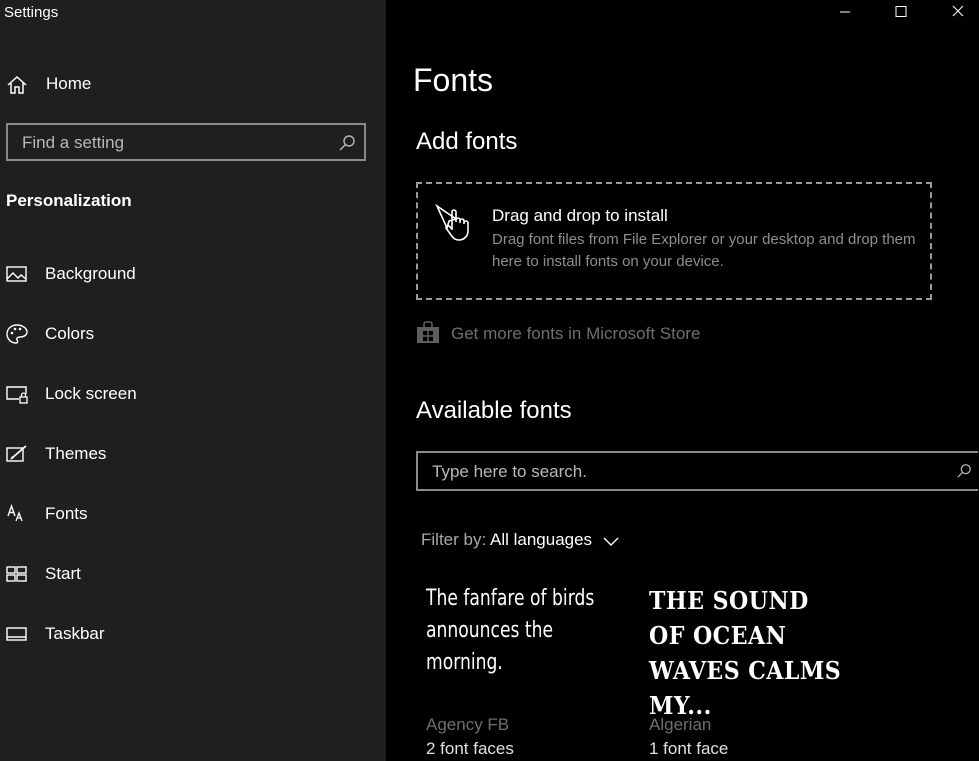 The width and height of the screenshot is (979, 761). What do you see at coordinates (453, 80) in the screenshot?
I see `page-title: Fonts` at bounding box center [453, 80].